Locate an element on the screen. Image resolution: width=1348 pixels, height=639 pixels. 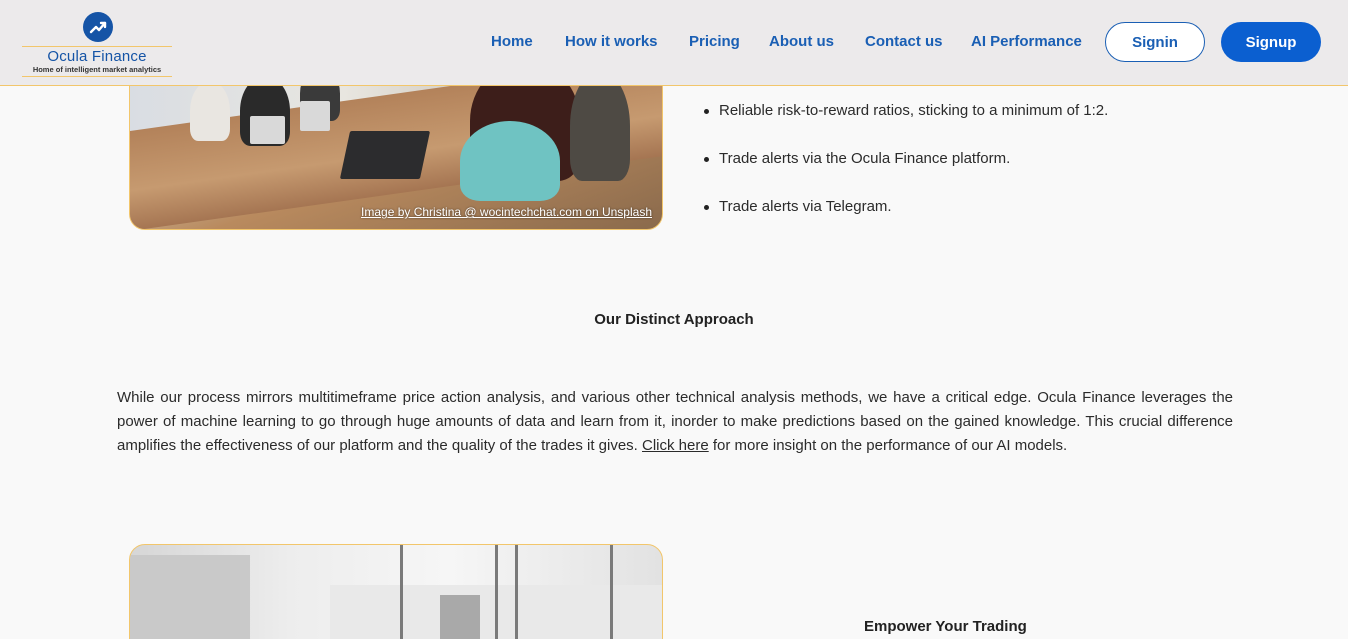
nav-how-it-works: How it works is located at coordinates (611, 41).